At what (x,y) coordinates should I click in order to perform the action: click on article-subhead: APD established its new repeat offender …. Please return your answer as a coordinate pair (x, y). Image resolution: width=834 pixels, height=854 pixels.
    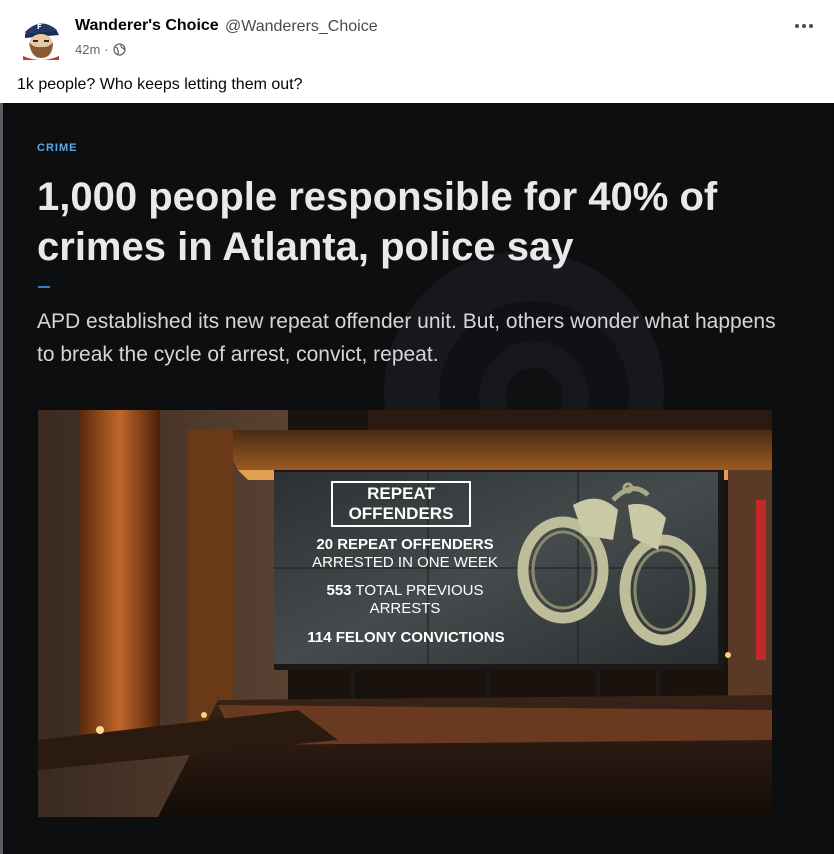
    Looking at the image, I should click on (406, 338).